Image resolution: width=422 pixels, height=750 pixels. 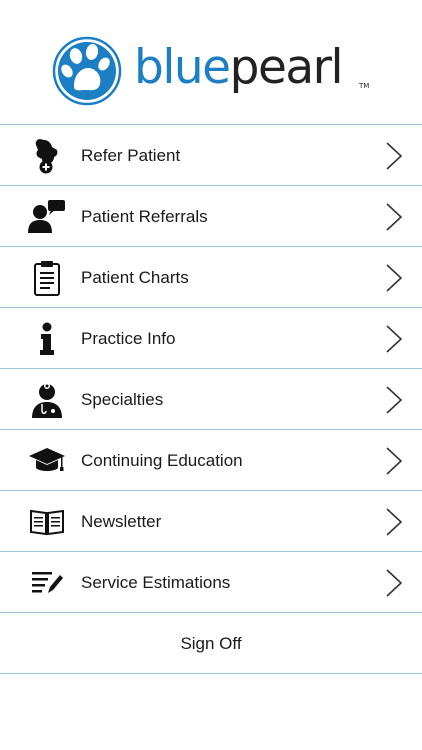 I want to click on menu-item-label: Service Estimations, so click(x=156, y=582).